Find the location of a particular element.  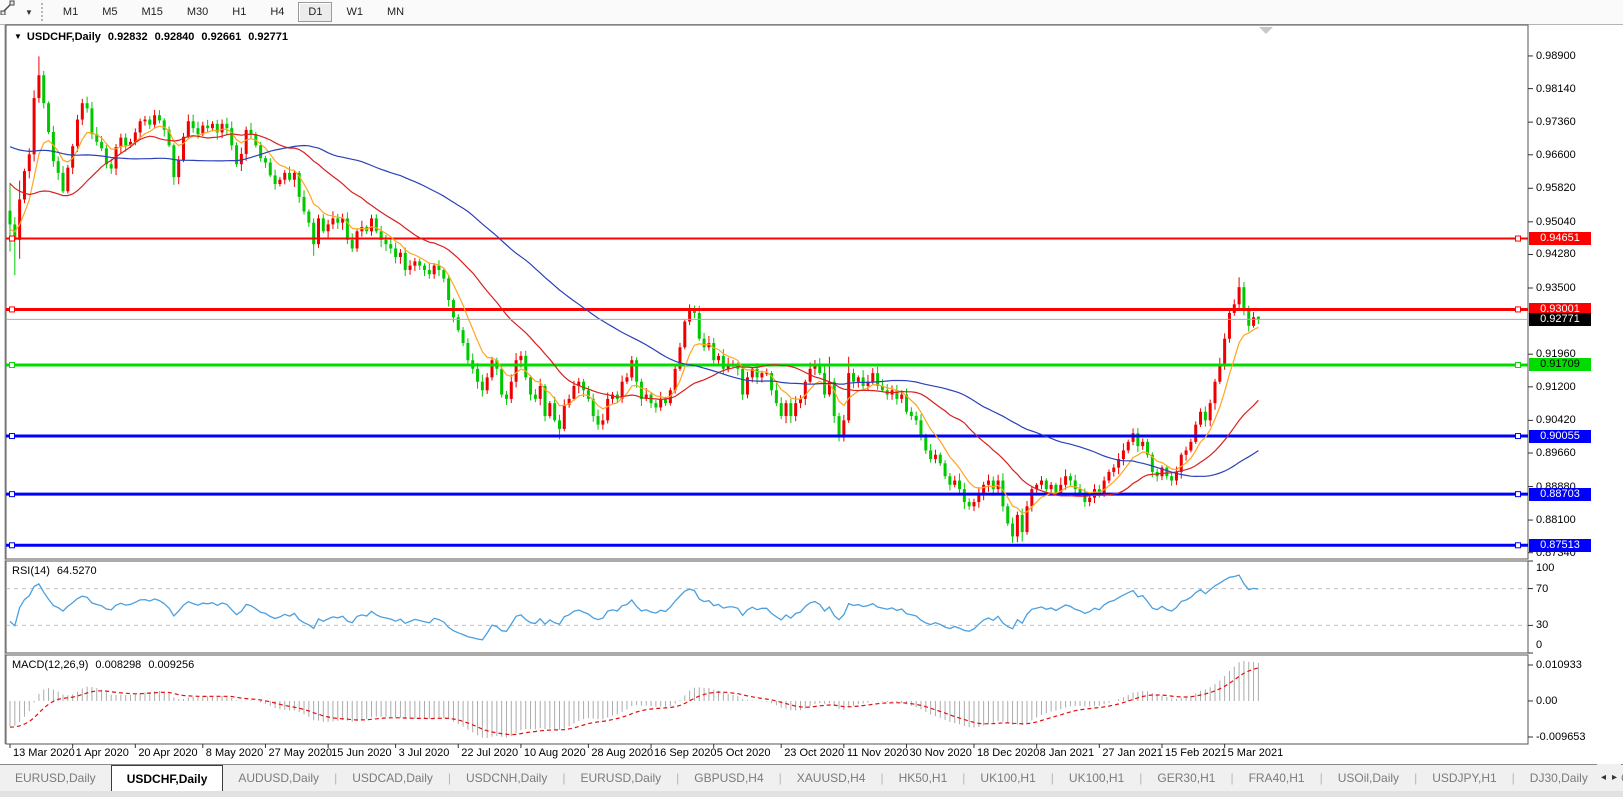

chart-symbol-label: USDCHF,Daily is located at coordinates (63, 37).